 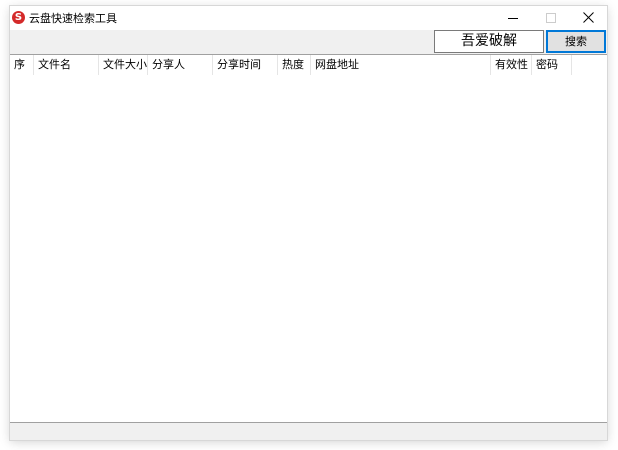 What do you see at coordinates (552, 65) in the screenshot?
I see `column-header-password: 密码` at bounding box center [552, 65].